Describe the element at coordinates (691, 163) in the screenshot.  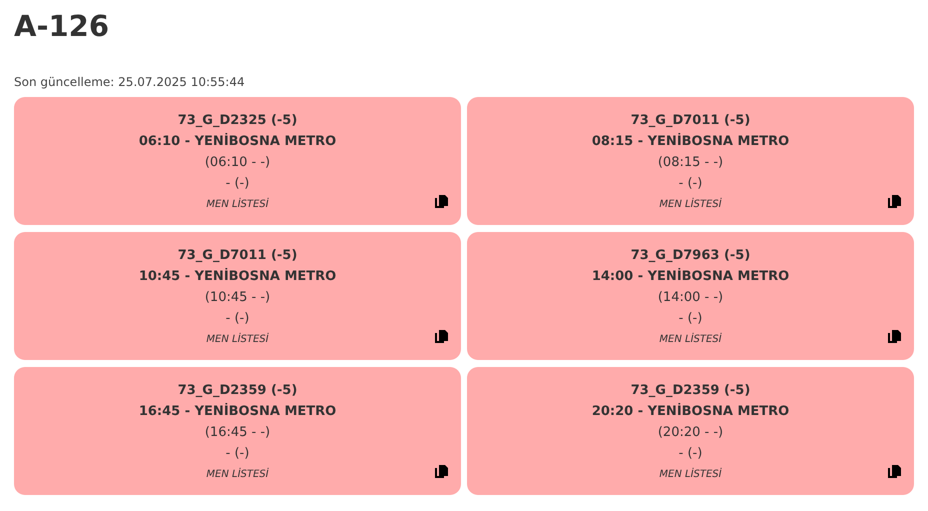
I see `time-range: (08:15 - -)` at that location.